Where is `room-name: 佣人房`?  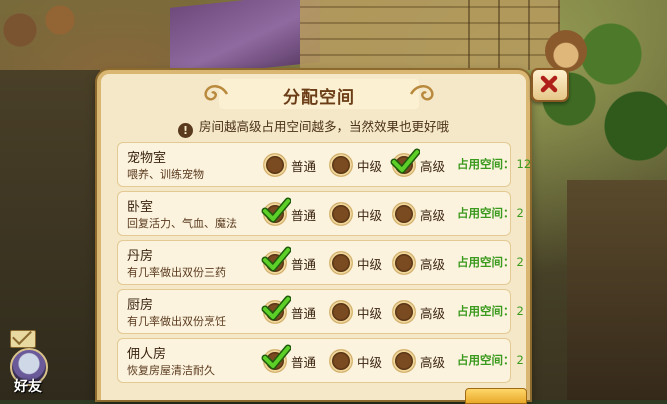
room-name: 佣人房 is located at coordinates (147, 354).